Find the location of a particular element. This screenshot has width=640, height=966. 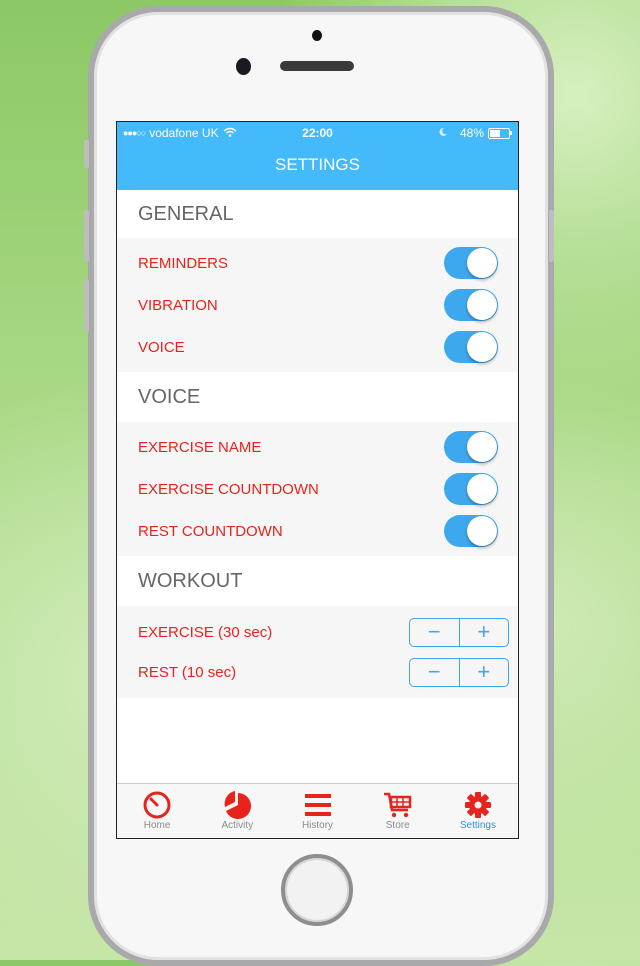

tab-home: Home is located at coordinates (157, 811).